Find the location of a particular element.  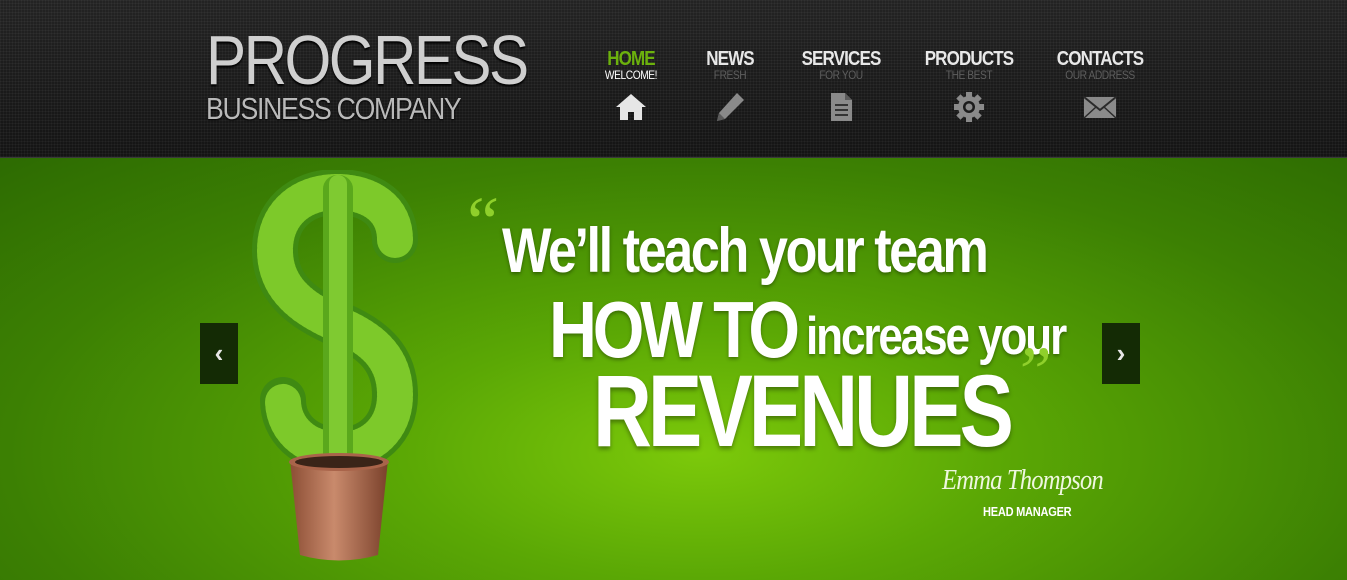

quote-line-1: We’ll teach your team is located at coordinates (745, 251).